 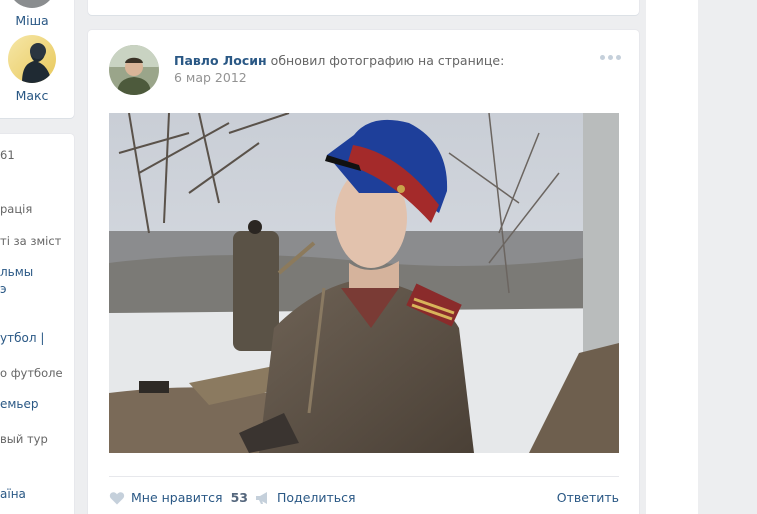 I want to click on group-item: э, so click(x=3, y=289).